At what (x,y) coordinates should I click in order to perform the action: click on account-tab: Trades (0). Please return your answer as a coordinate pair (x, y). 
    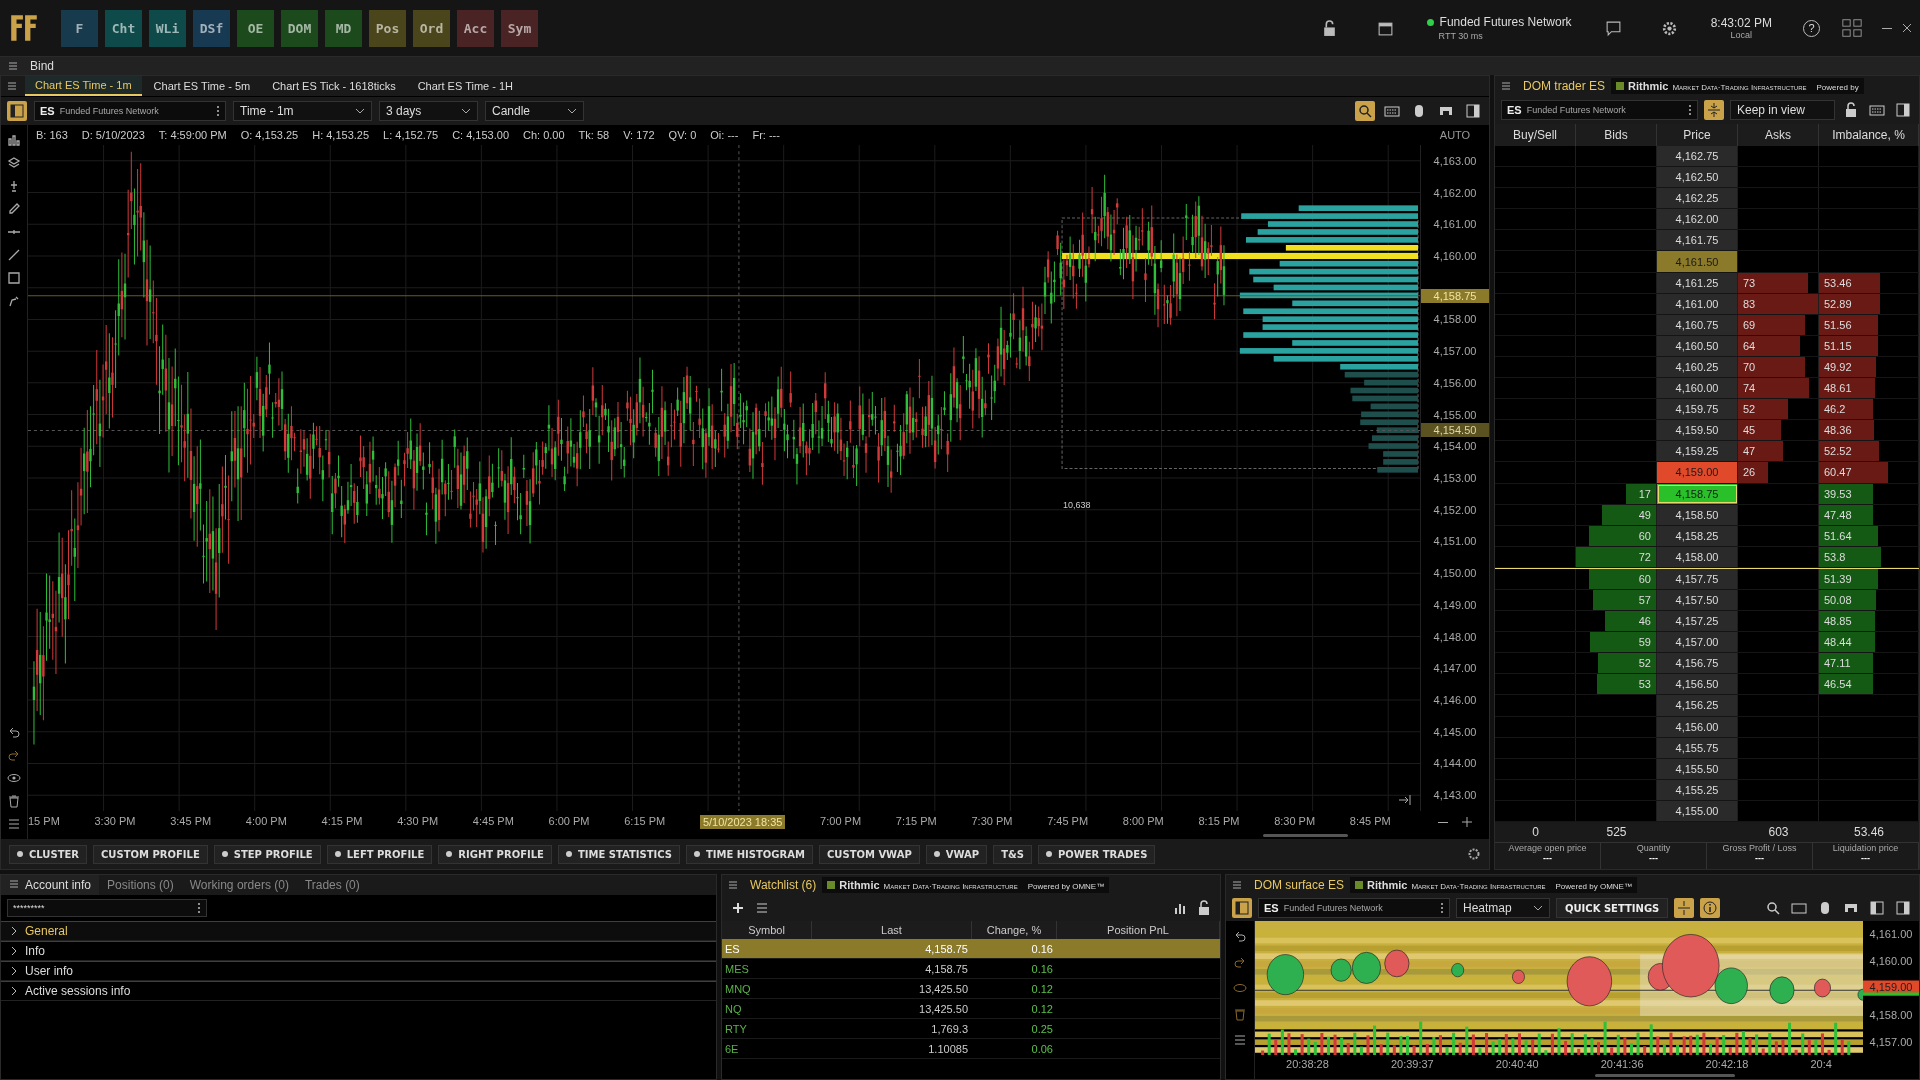
    Looking at the image, I should click on (332, 885).